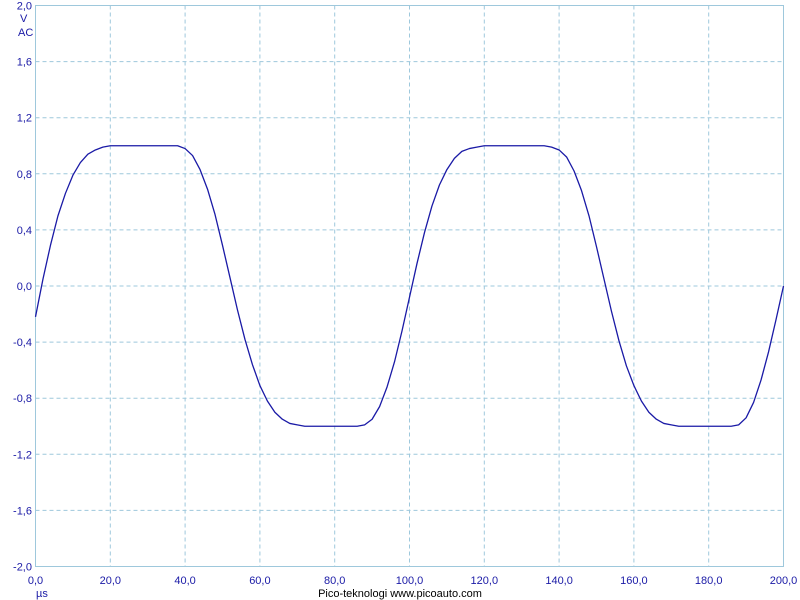 Image resolution: width=800 pixels, height=600 pixels. Describe the element at coordinates (22, 455) in the screenshot. I see `y-tick-label: -1,2` at that location.